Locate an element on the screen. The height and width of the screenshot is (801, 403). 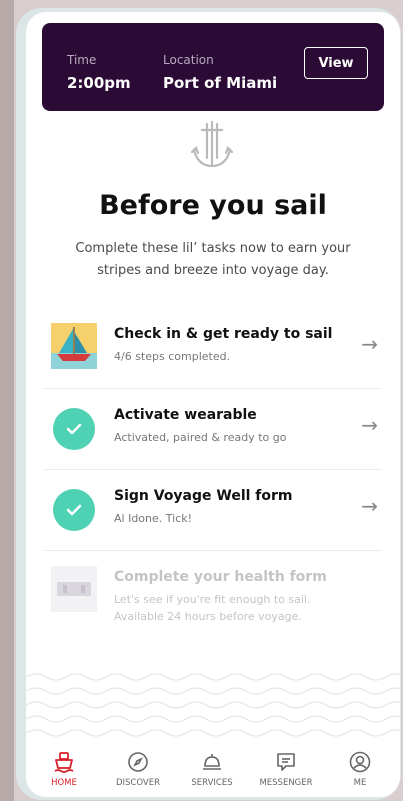
nav-discover: DISCOVER is located at coordinates (138, 769).